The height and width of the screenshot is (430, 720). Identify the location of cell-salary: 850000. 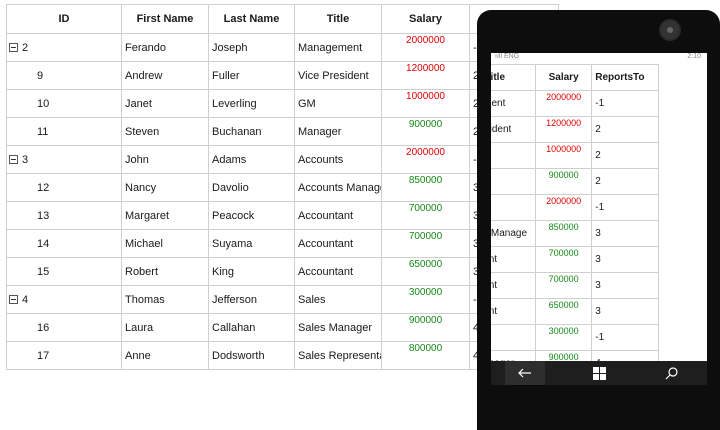
(425, 187).